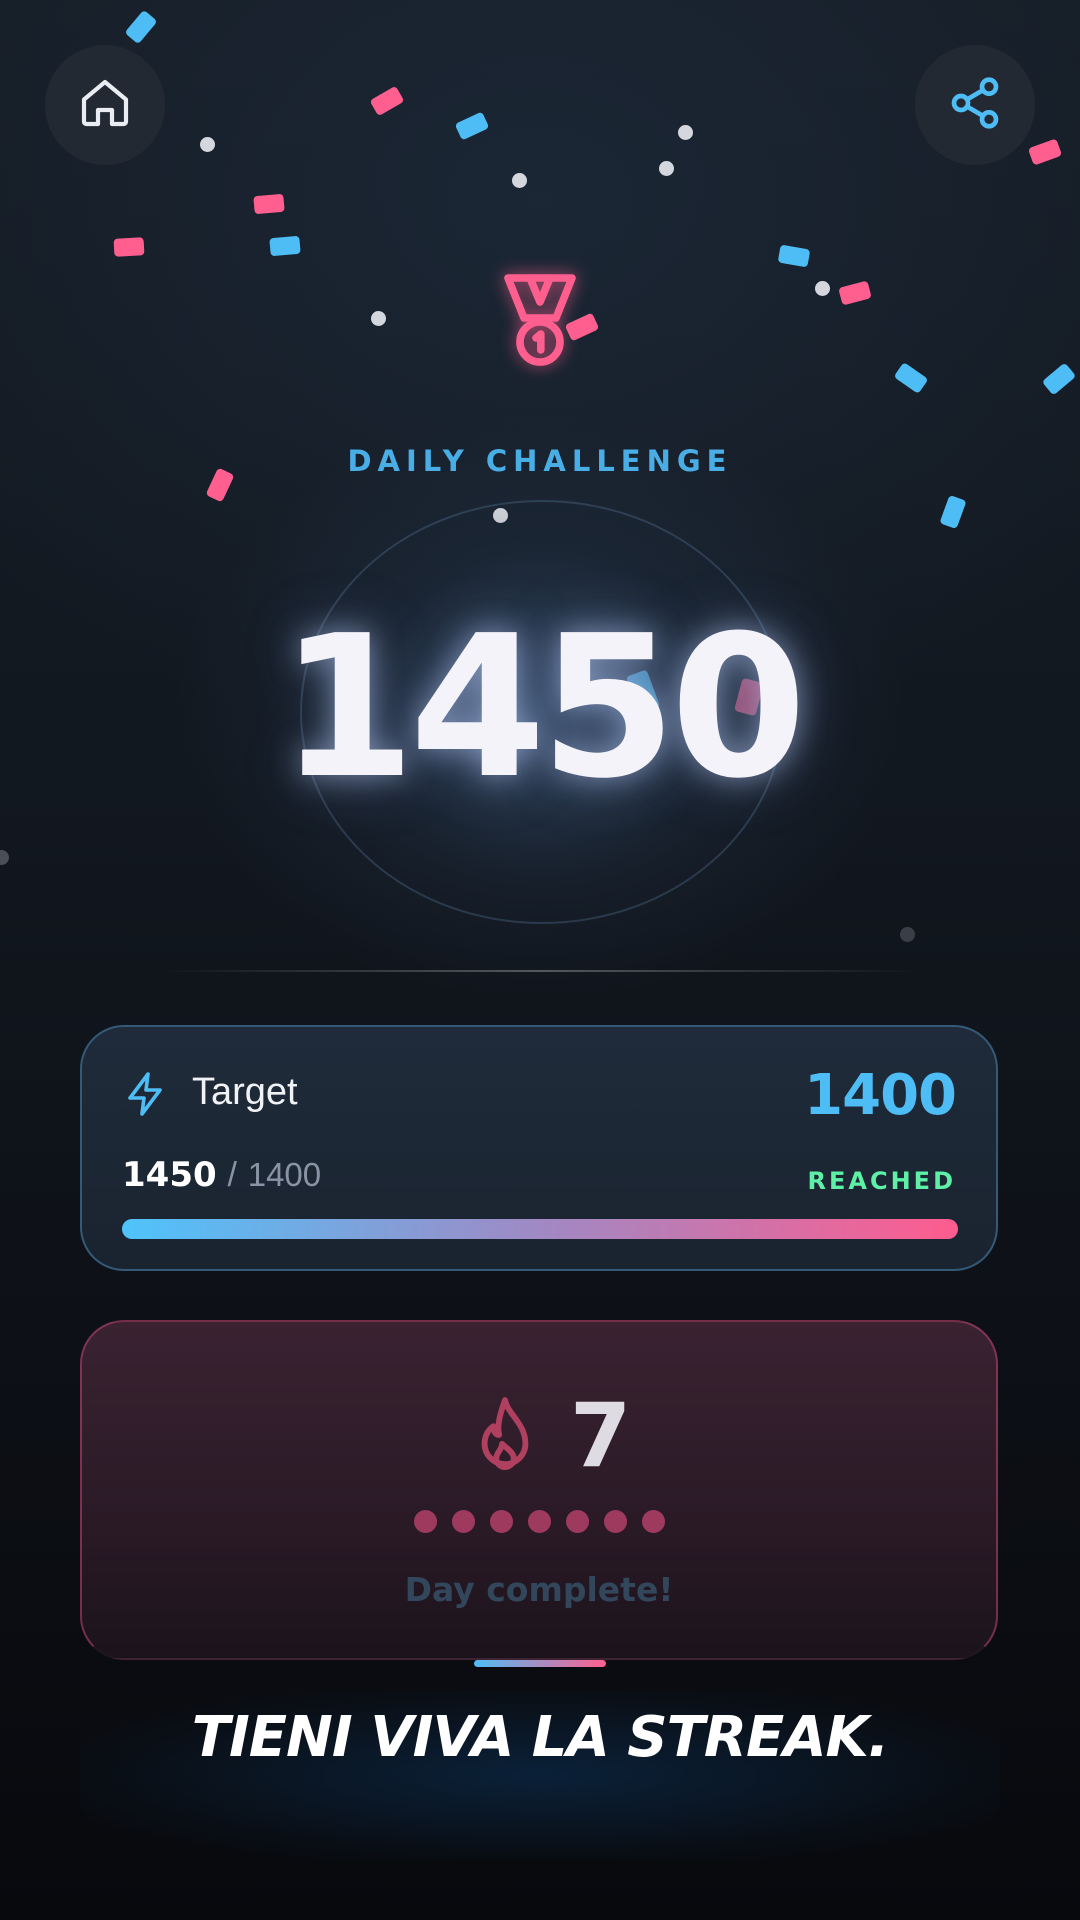 This screenshot has height=1920, width=1080. I want to click on home-button, so click(105, 105).